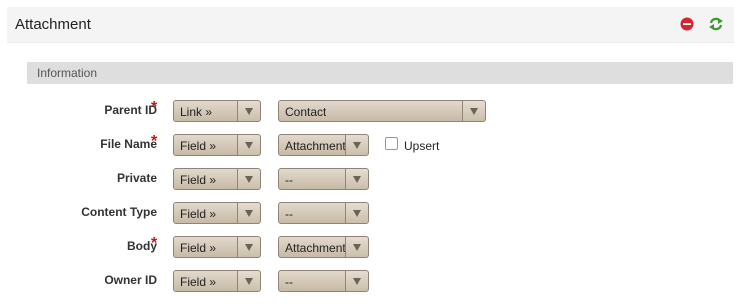  Describe the element at coordinates (687, 24) in the screenshot. I see `remove-icon` at that location.